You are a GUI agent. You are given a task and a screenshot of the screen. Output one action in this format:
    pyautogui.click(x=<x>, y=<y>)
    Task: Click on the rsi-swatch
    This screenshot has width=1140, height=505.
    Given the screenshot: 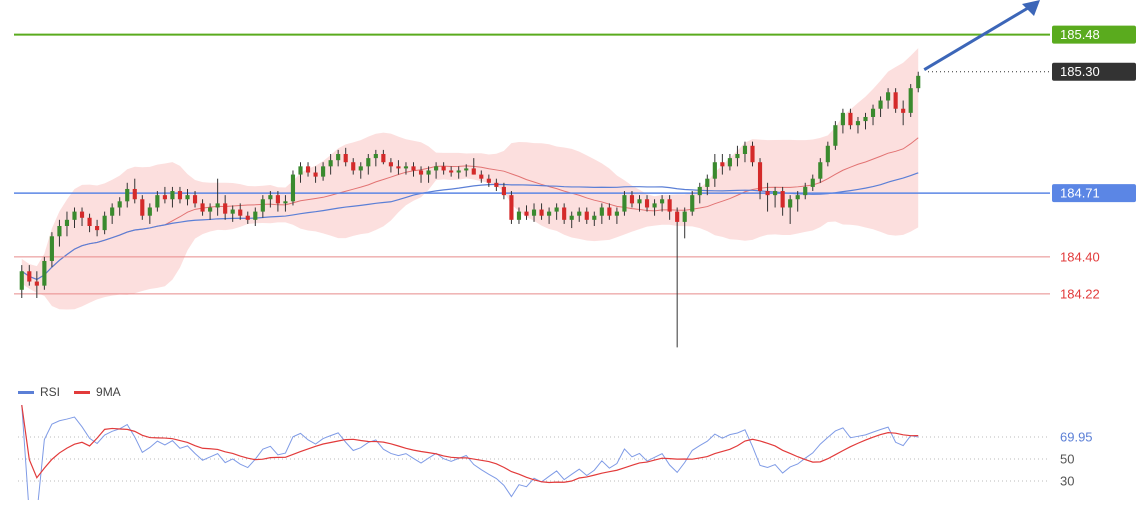 What is the action you would take?
    pyautogui.click(x=26, y=392)
    